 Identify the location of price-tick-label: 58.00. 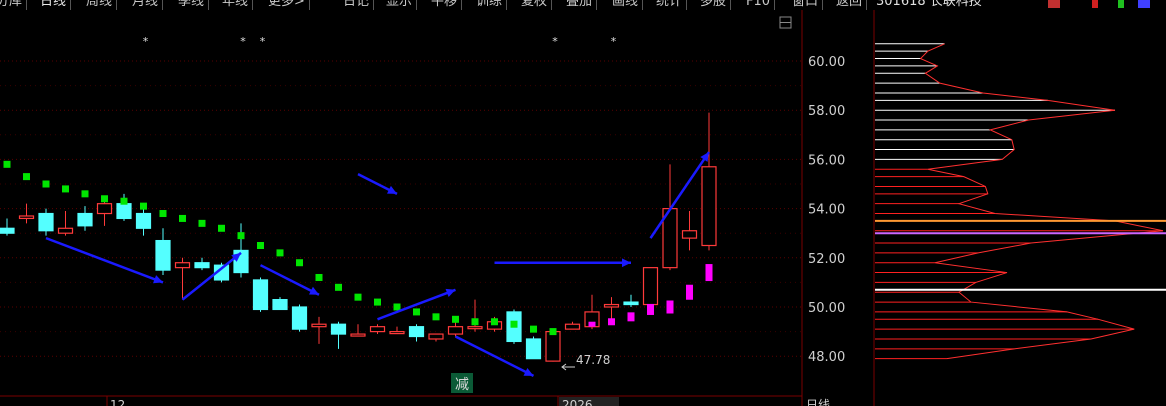
(826, 111).